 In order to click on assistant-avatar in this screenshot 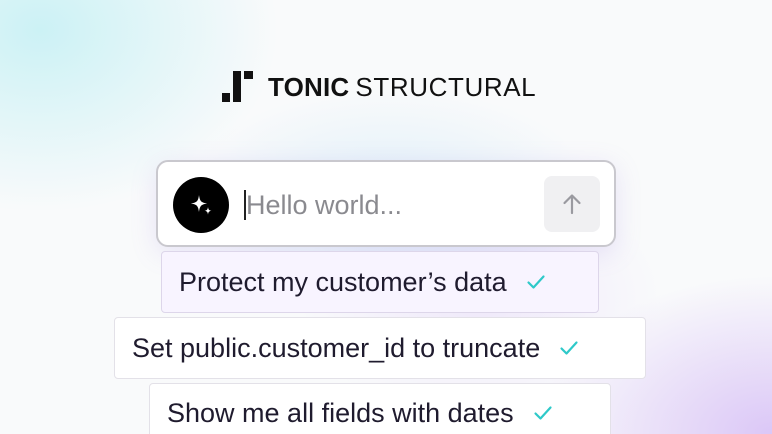, I will do `click(201, 205)`.